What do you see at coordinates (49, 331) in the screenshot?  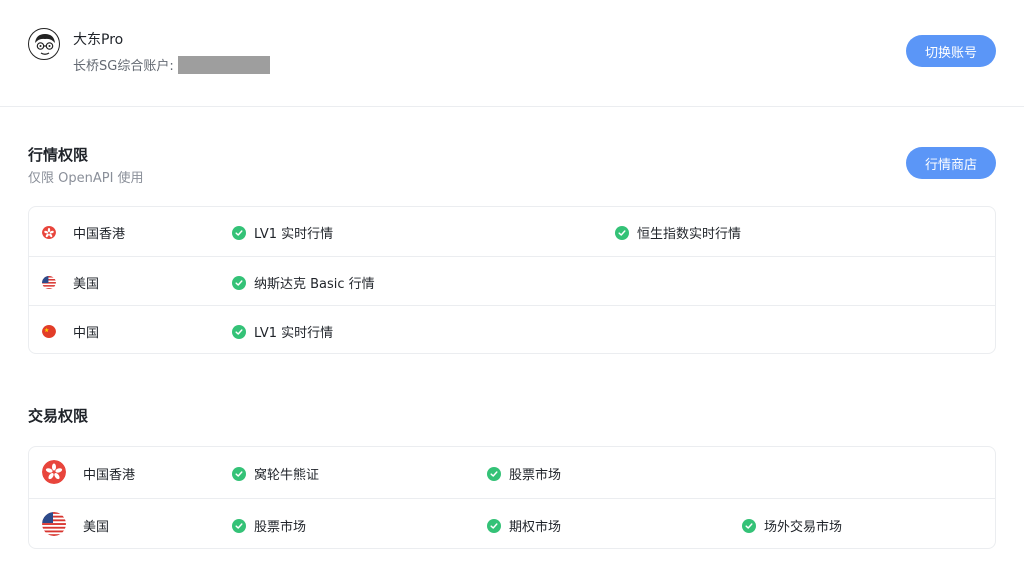 I see `cn-flag-icon` at bounding box center [49, 331].